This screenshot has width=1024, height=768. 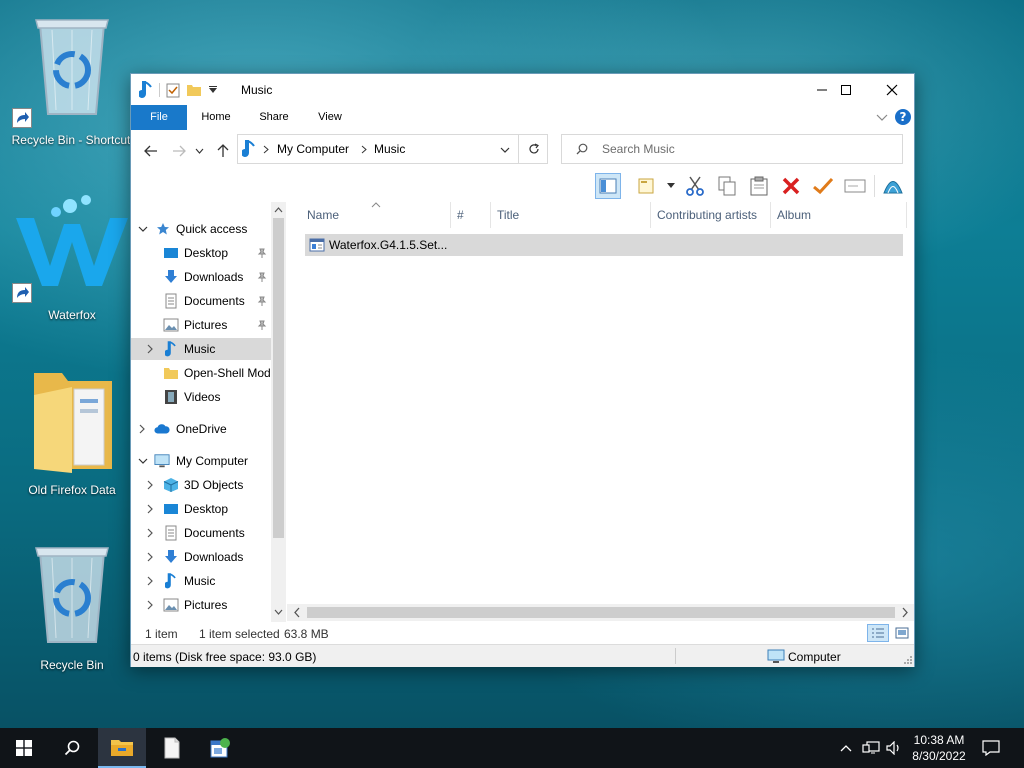 I want to click on taskbar-notepad, so click(x=172, y=748).